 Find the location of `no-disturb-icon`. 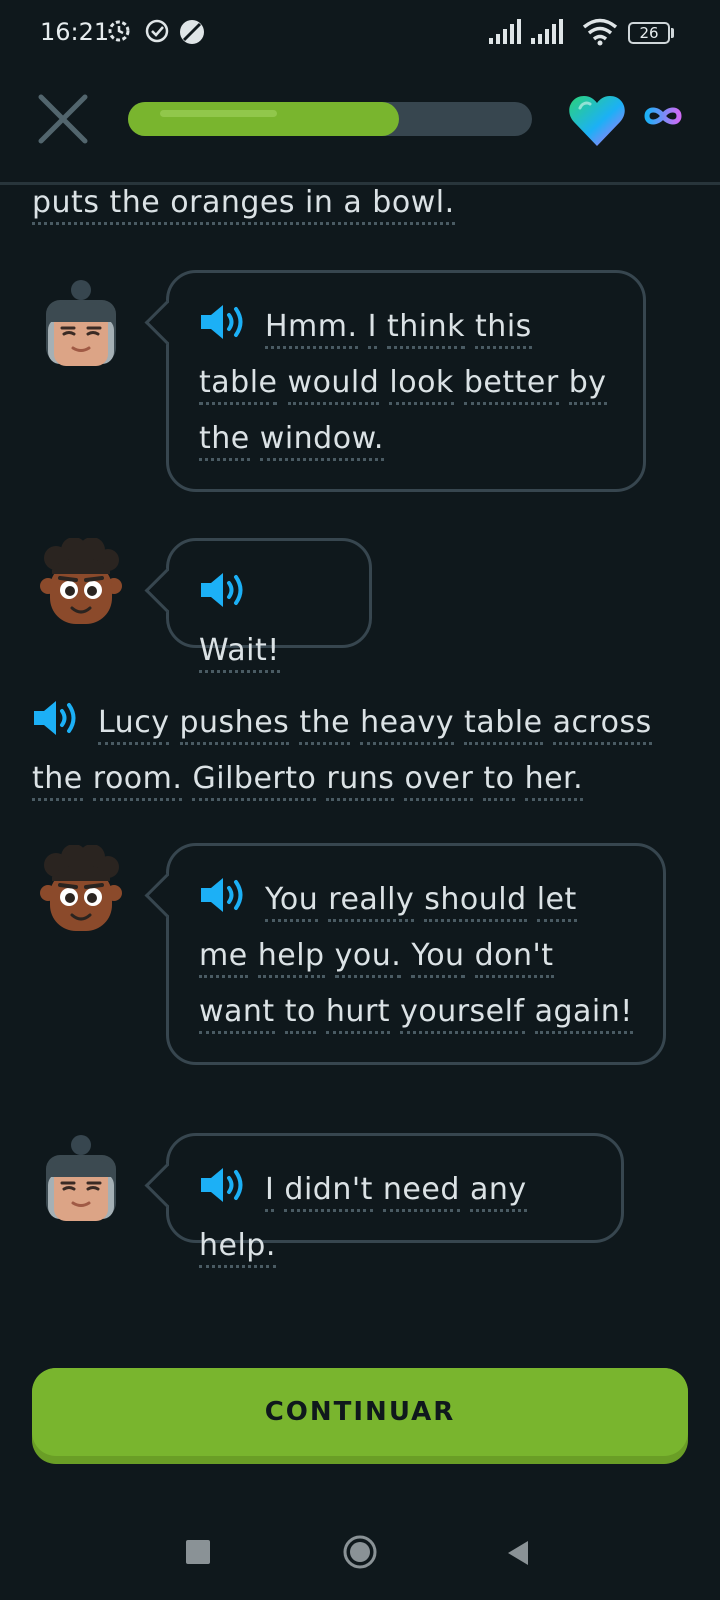

no-disturb-icon is located at coordinates (192, 32).